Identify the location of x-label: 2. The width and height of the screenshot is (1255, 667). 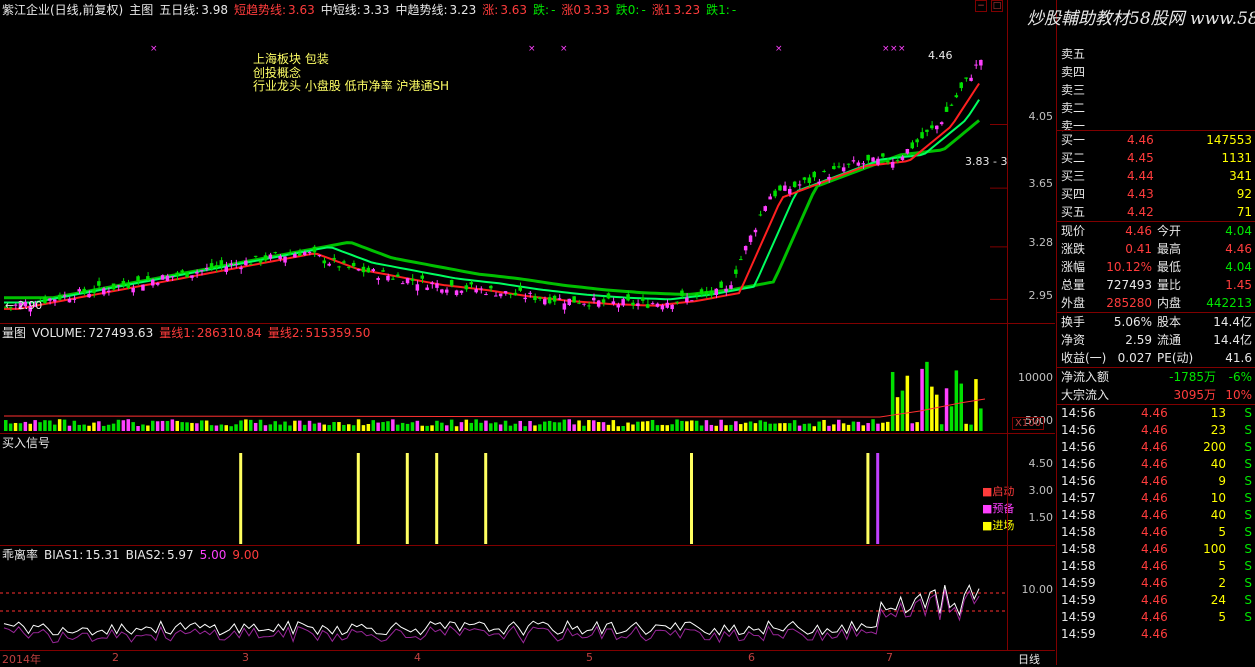
(115, 657).